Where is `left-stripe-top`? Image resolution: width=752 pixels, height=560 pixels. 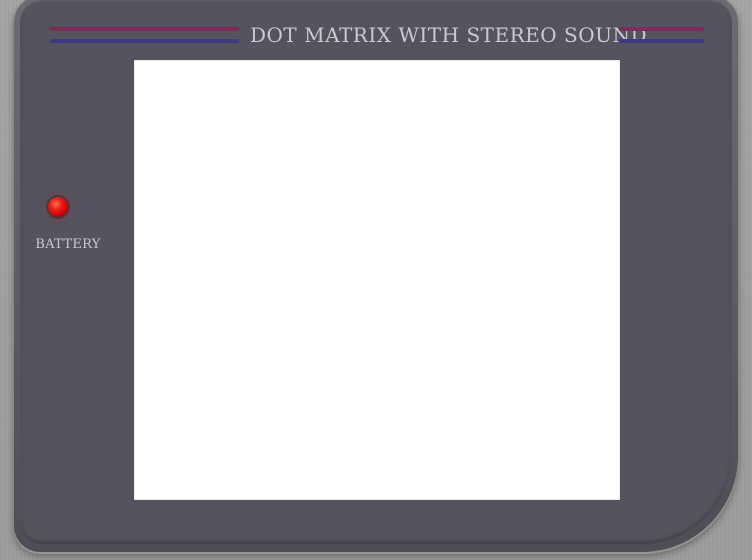 left-stripe-top is located at coordinates (144, 29).